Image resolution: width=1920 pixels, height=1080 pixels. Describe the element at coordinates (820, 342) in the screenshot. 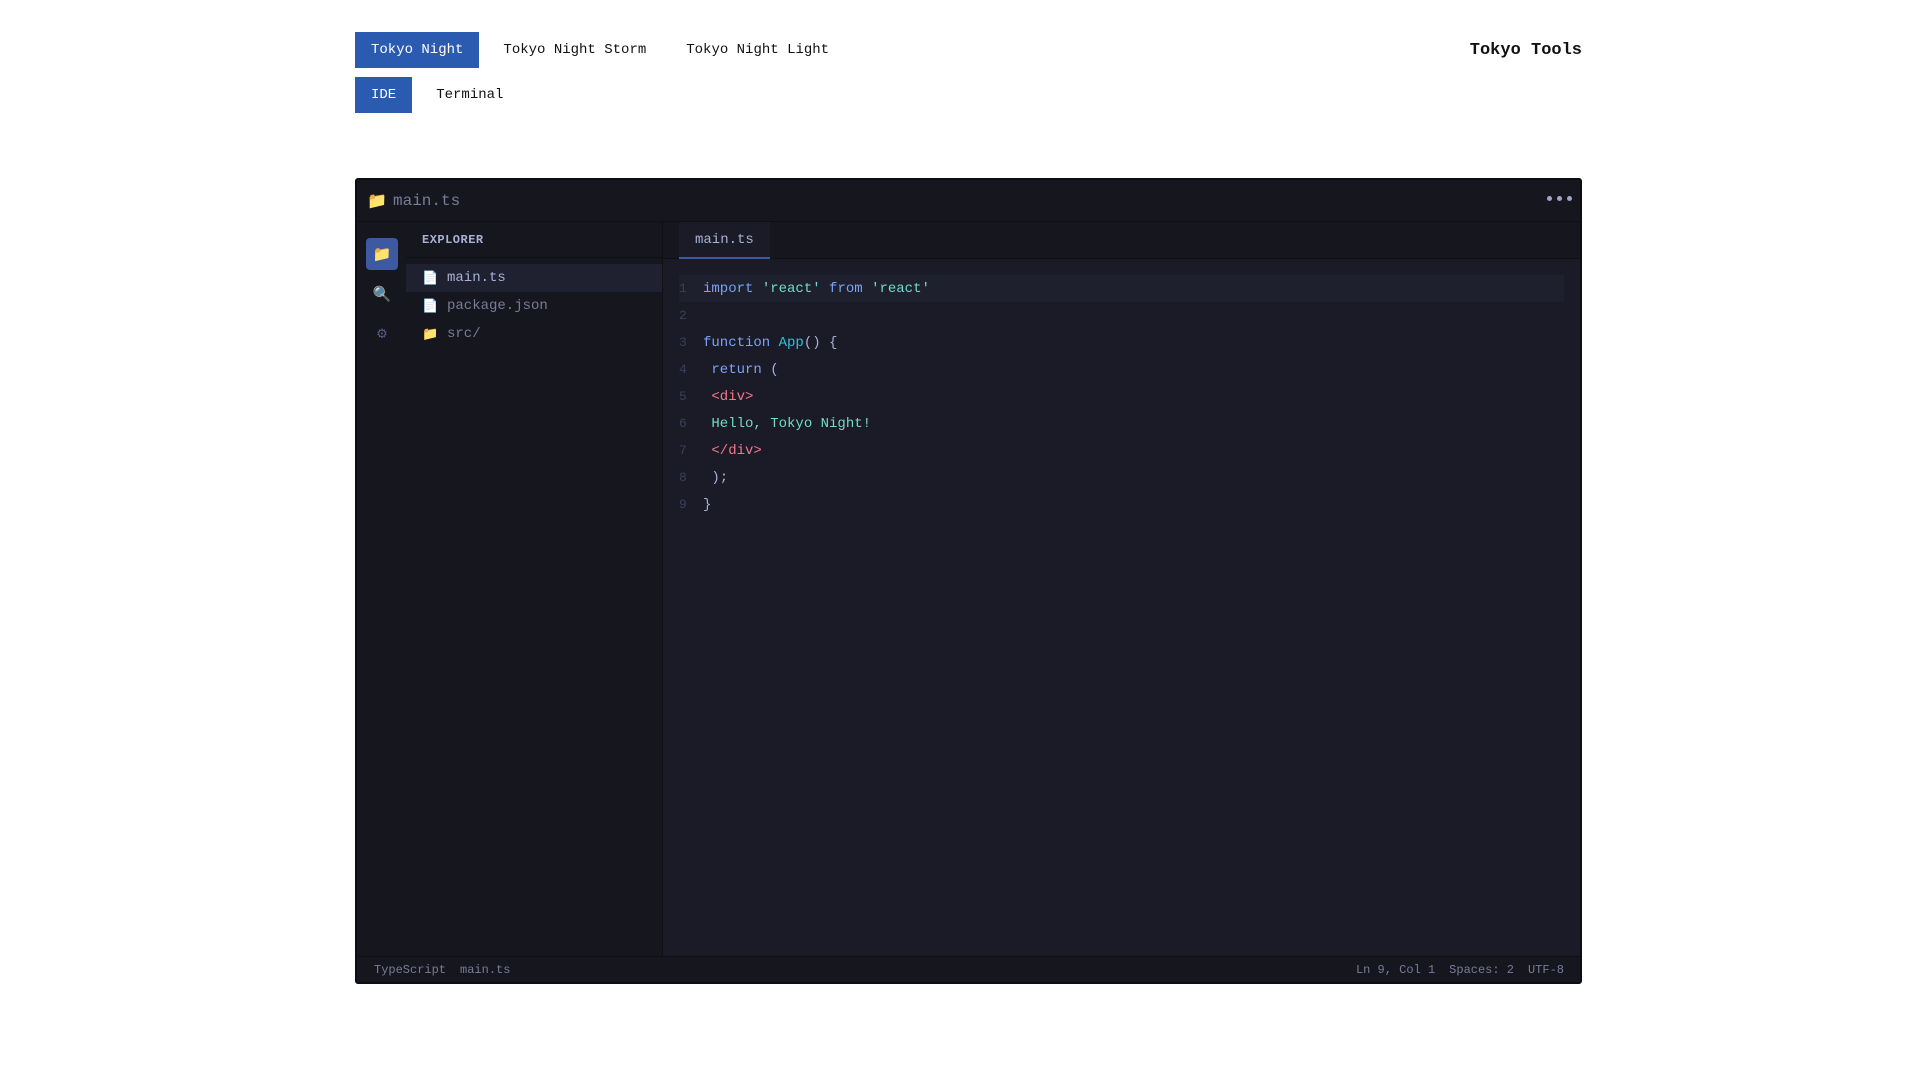

I see `code-token: () {` at that location.